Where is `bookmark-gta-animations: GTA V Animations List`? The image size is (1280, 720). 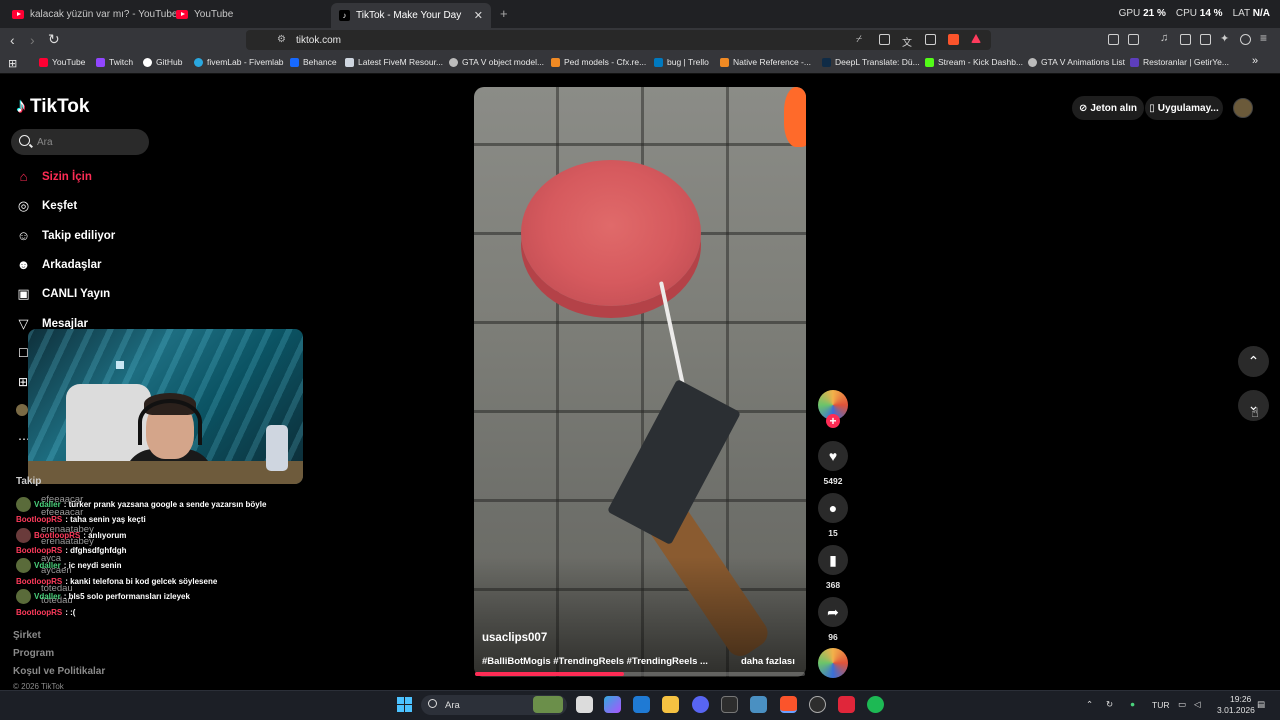 bookmark-gta-animations: GTA V Animations List is located at coordinates (1076, 62).